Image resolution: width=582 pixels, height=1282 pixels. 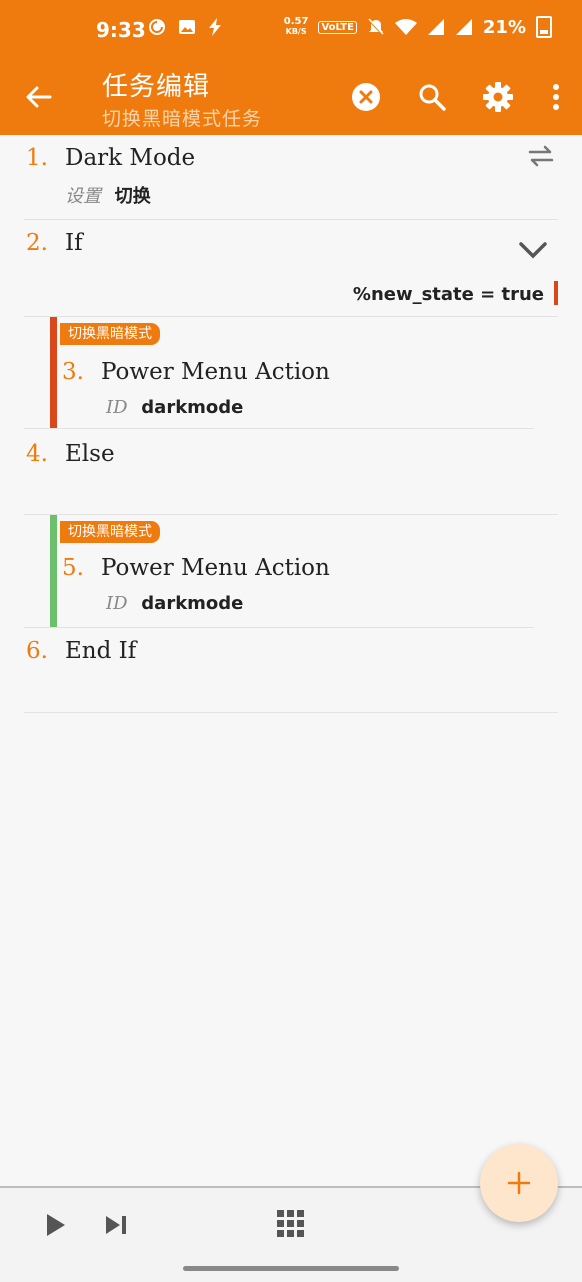 I want to click on search-button, so click(x=432, y=97).